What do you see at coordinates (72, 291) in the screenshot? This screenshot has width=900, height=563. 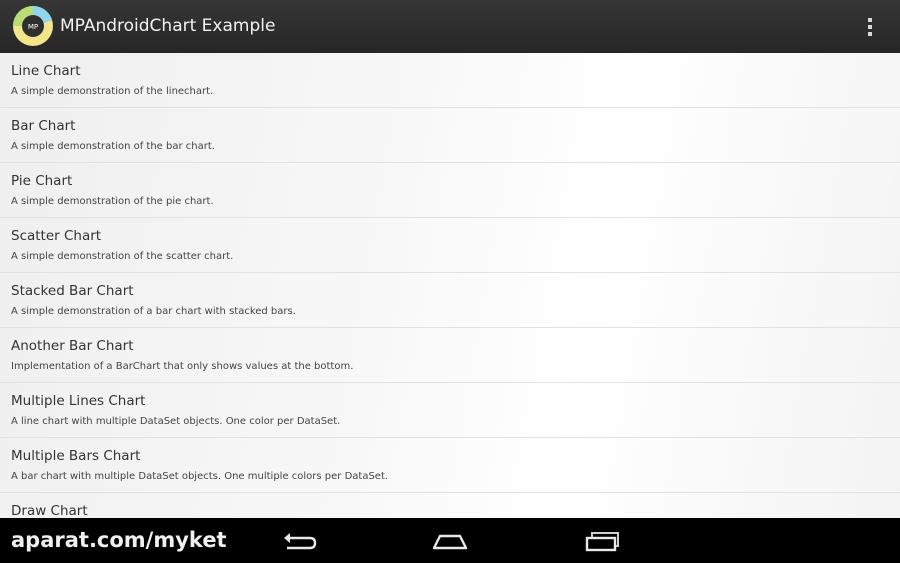 I see `list-item-title: Stacked Bar Chart` at bounding box center [72, 291].